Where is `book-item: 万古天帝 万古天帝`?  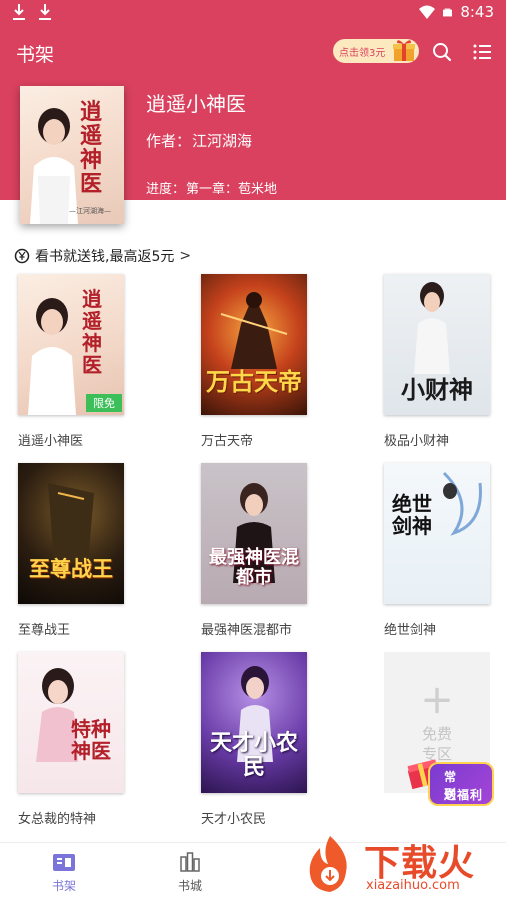 book-item: 万古天帝 万古天帝 is located at coordinates (254, 361).